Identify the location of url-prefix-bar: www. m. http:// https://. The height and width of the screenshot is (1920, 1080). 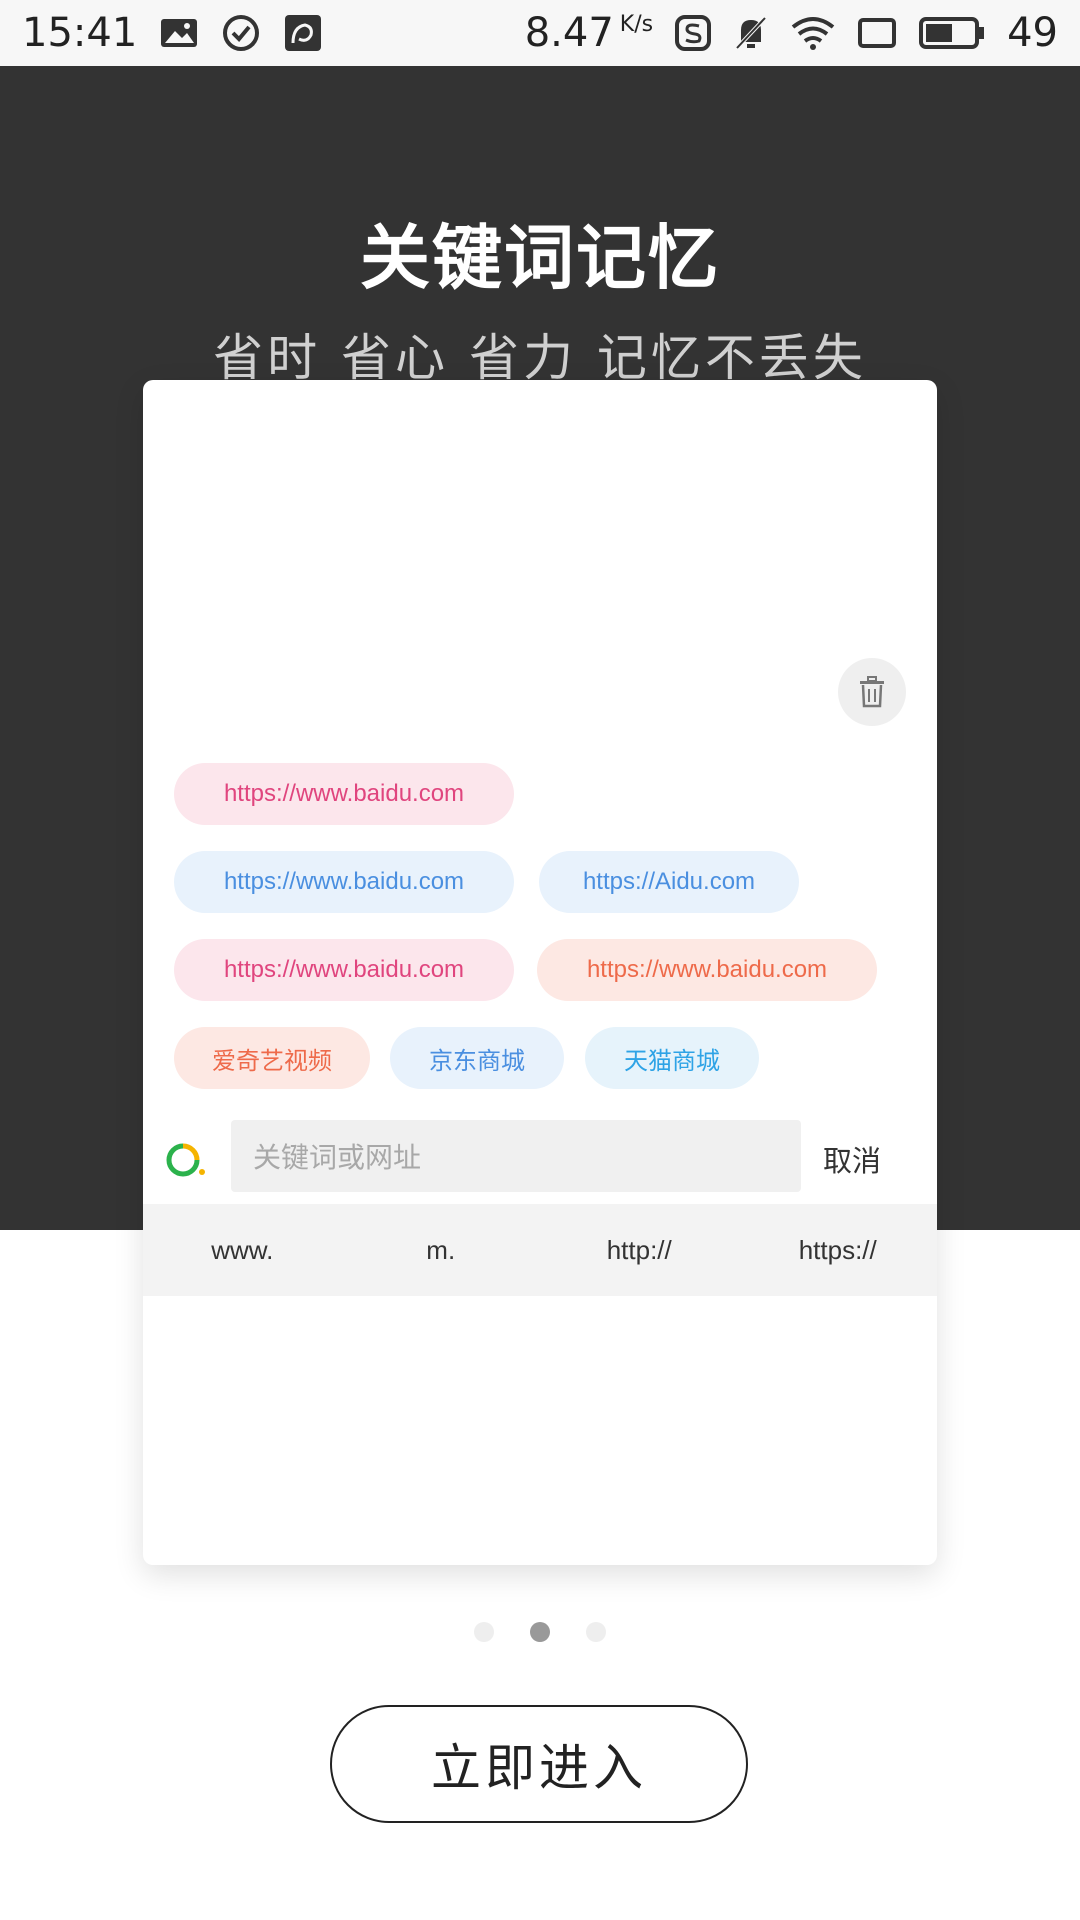
(540, 1250).